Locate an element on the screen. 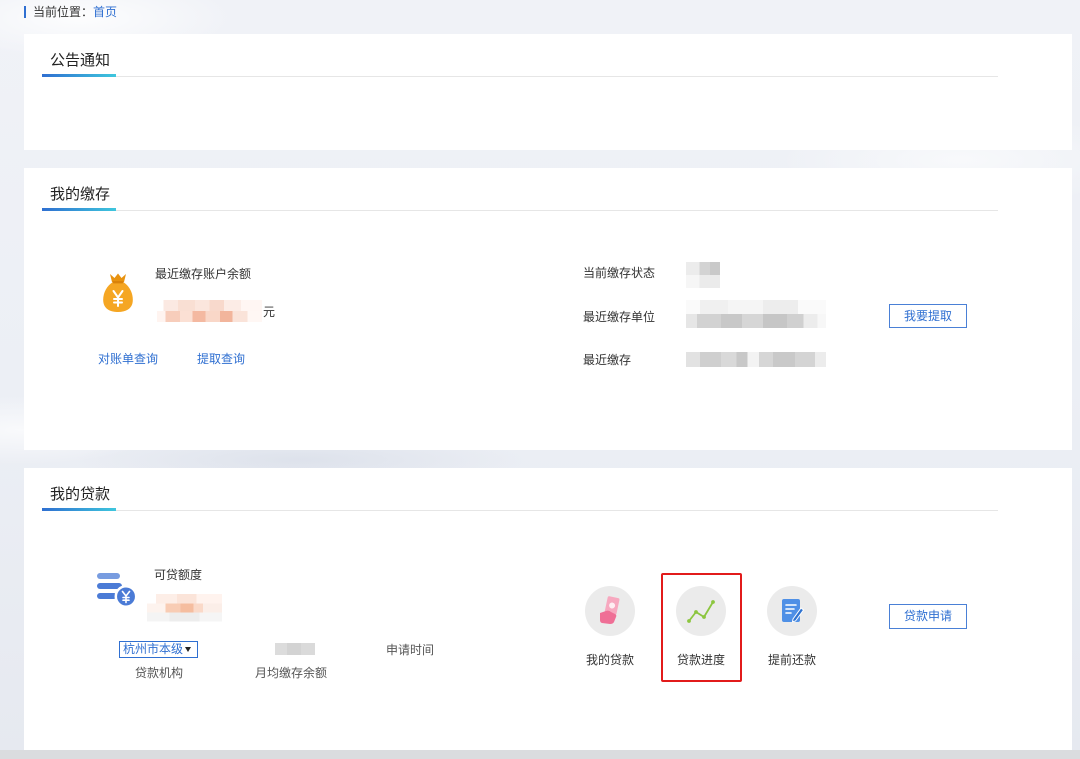  notice-panel-title: 公告通知 is located at coordinates (80, 60).